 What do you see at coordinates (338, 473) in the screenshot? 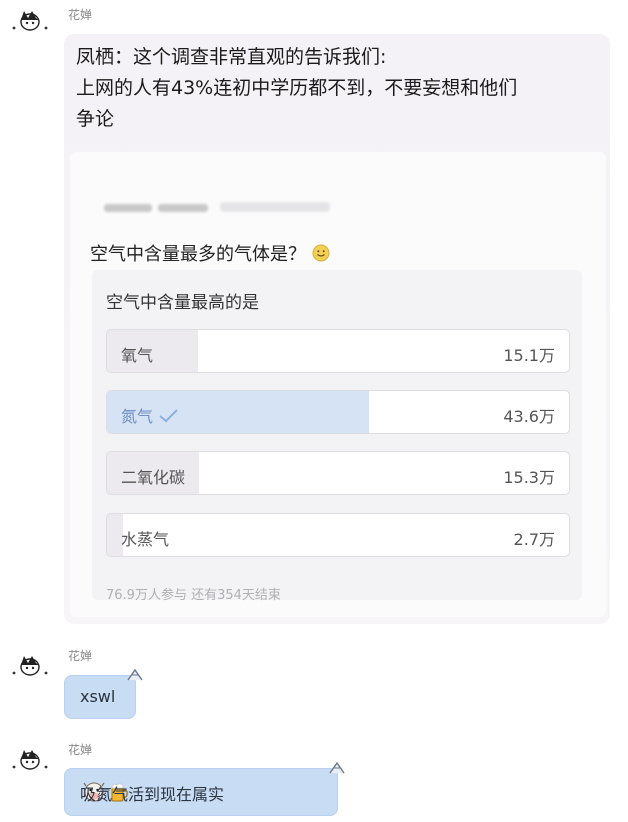
I see `poll-option: 二氧化碳 15.3万` at bounding box center [338, 473].